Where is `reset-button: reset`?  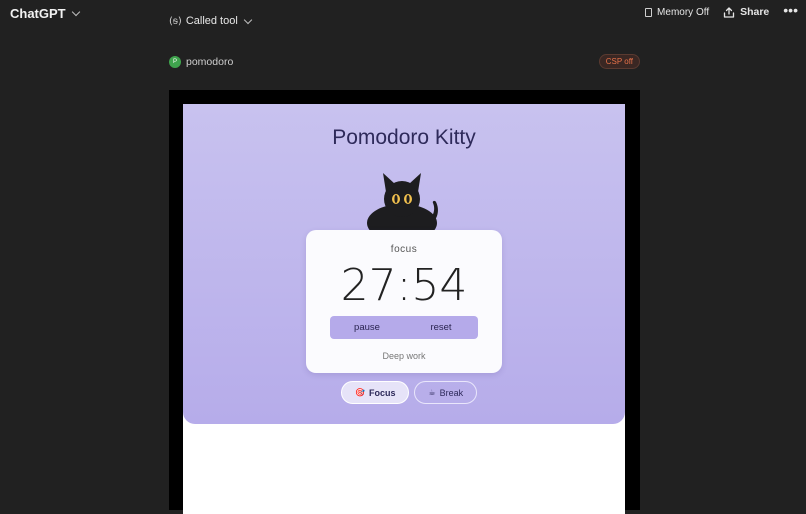
reset-button: reset is located at coordinates (441, 327).